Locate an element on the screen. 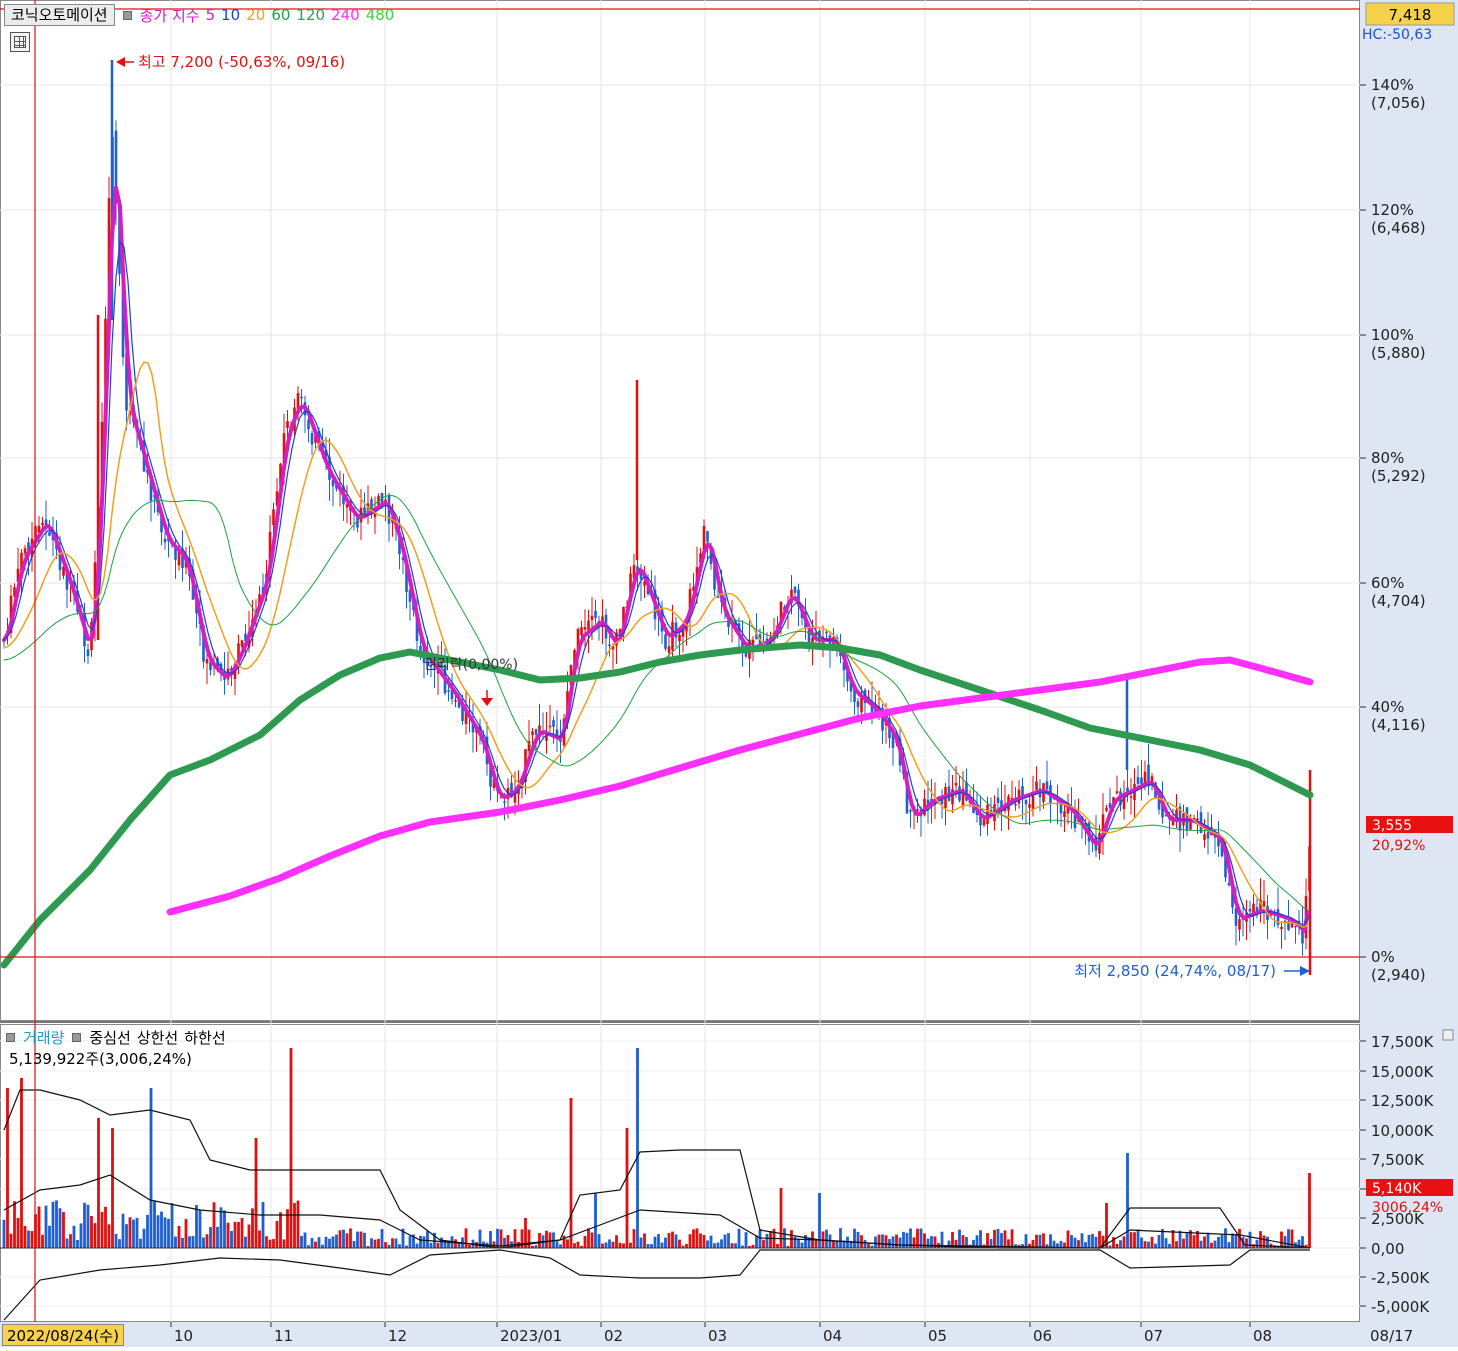  ma-480-label: 480 is located at coordinates (380, 15).